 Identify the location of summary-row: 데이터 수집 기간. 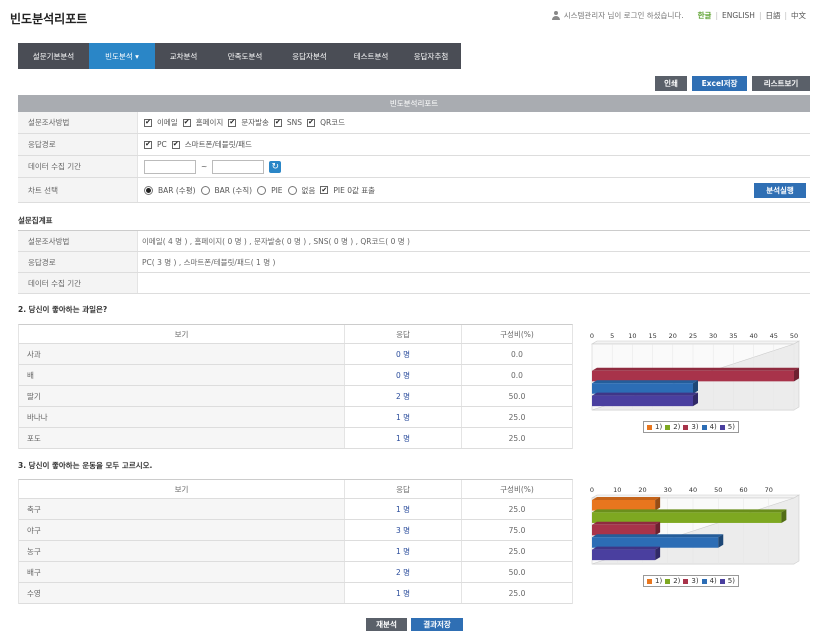
(414, 283).